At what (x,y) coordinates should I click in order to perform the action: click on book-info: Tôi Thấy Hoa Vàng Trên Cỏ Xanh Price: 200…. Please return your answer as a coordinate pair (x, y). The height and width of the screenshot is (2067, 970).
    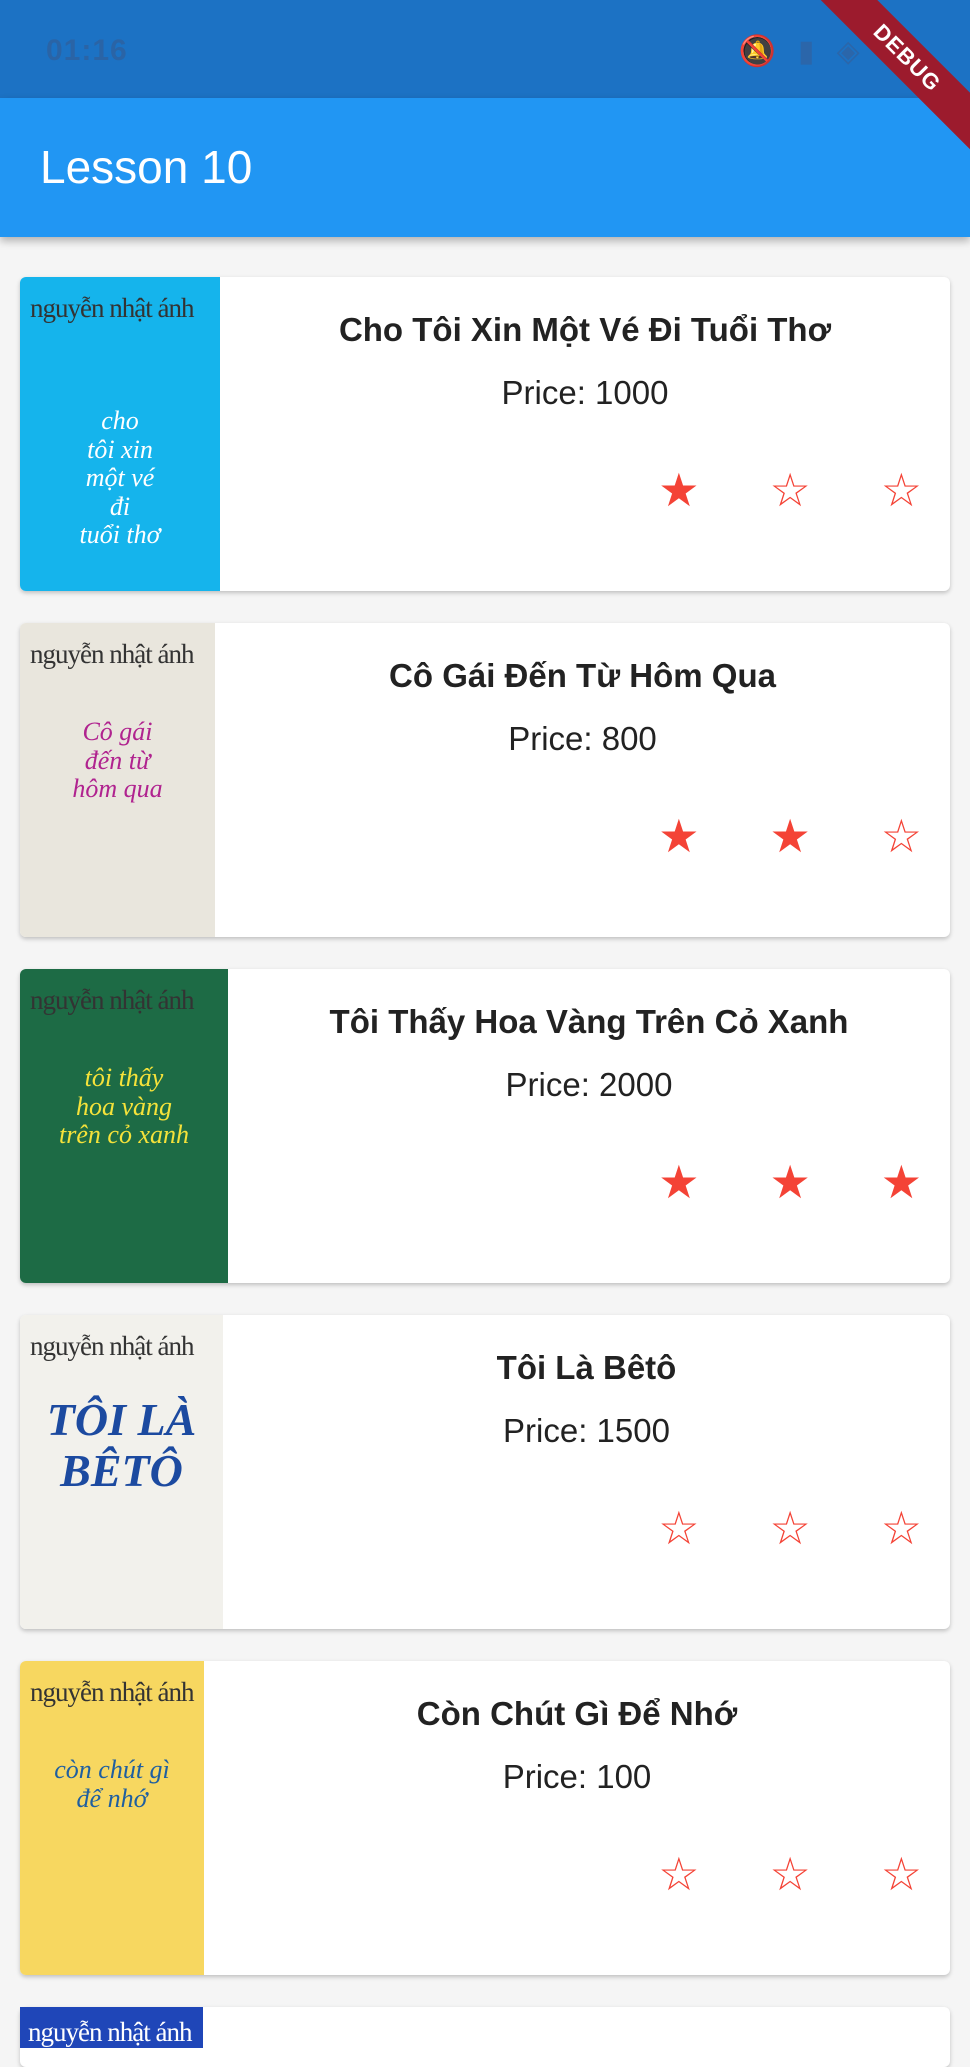
    Looking at the image, I should click on (589, 1126).